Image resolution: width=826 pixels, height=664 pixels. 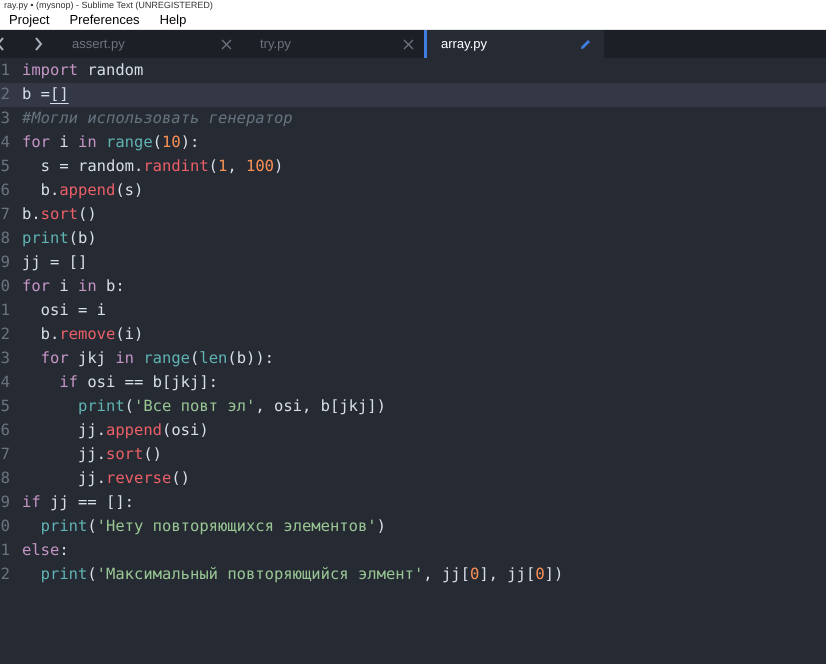 I want to click on code-line: print('Максимальный повторяющийся элмент', jj[0], jj[0]), so click(x=302, y=575).